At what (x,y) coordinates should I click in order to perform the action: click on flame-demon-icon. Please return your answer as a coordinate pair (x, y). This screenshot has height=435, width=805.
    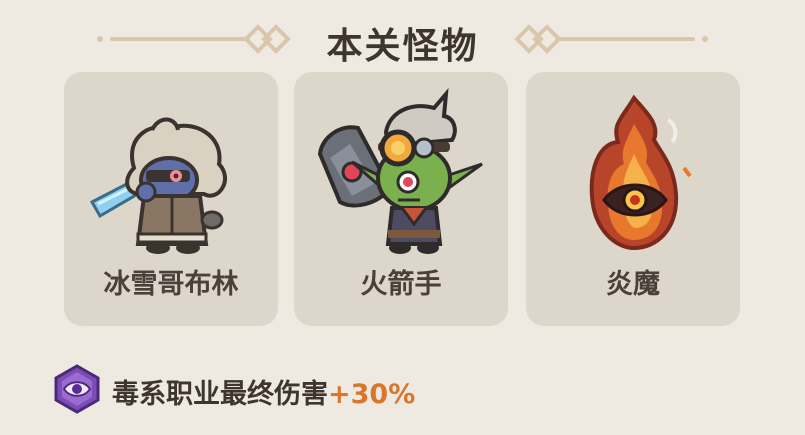
    Looking at the image, I should click on (640, 172).